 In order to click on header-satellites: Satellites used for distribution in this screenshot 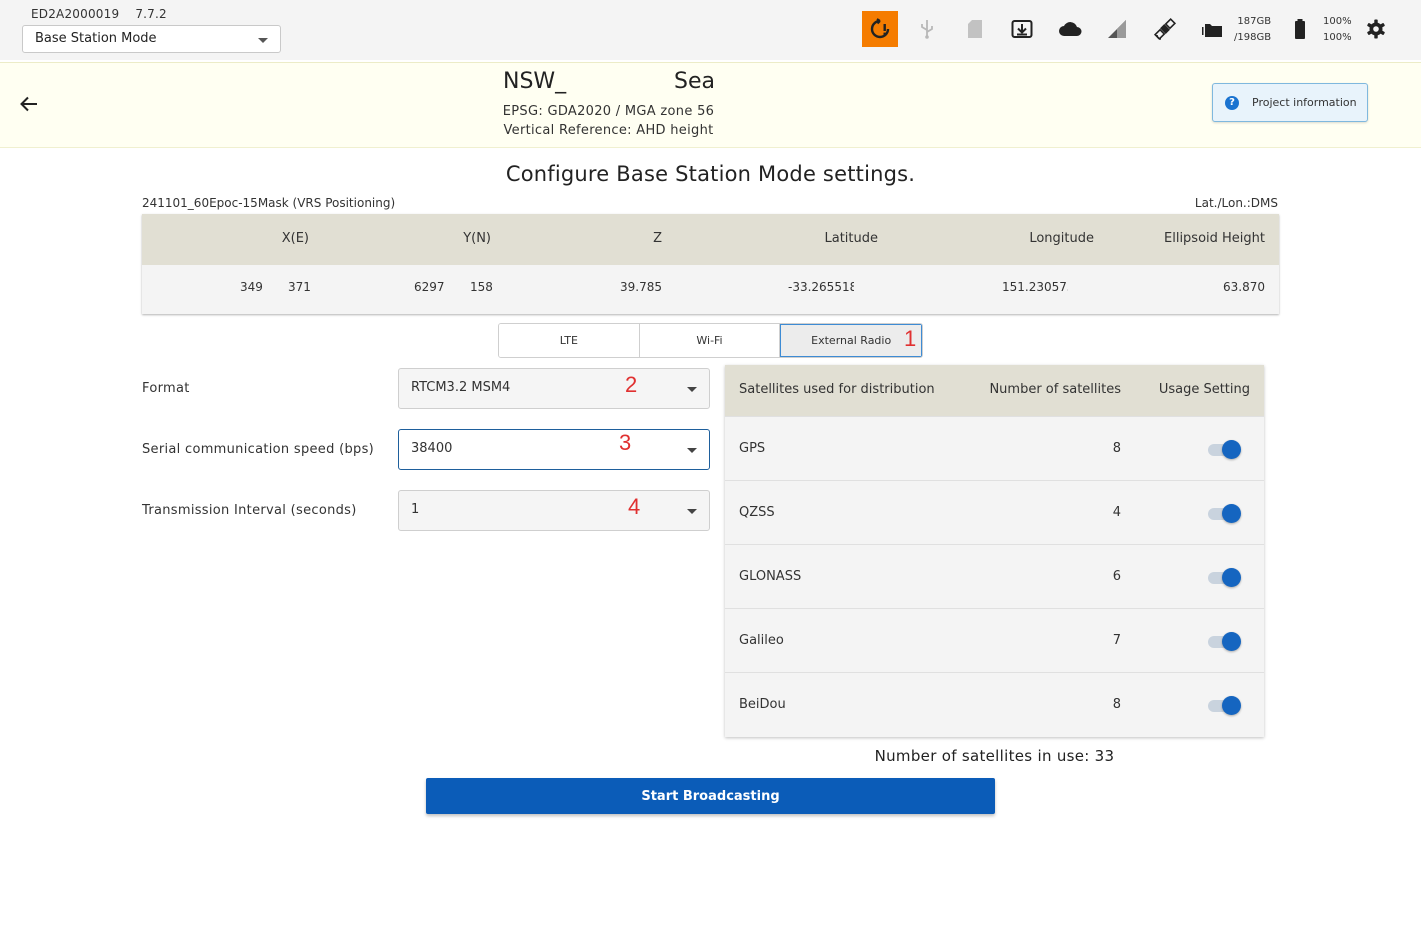, I will do `click(837, 389)`.